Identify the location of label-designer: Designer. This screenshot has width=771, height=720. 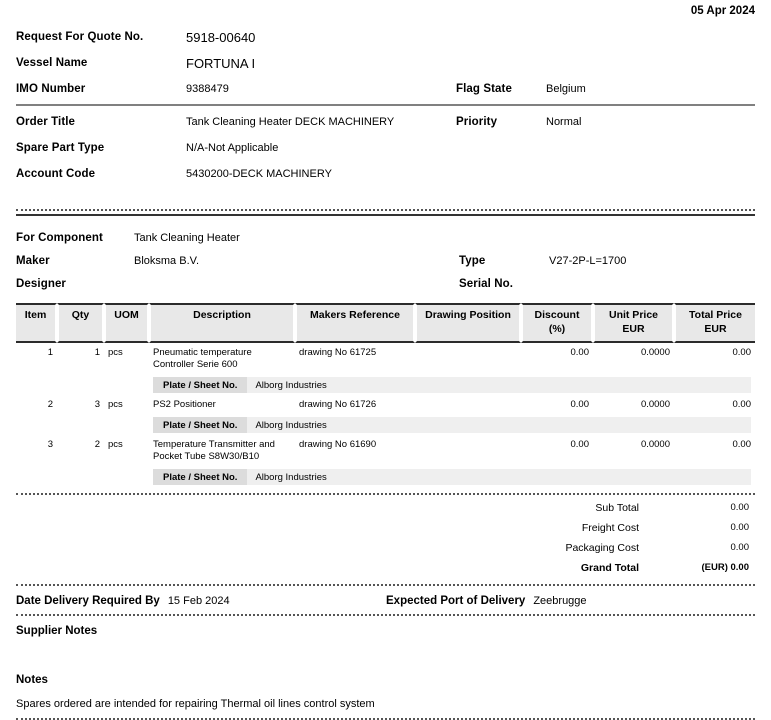
(41, 283).